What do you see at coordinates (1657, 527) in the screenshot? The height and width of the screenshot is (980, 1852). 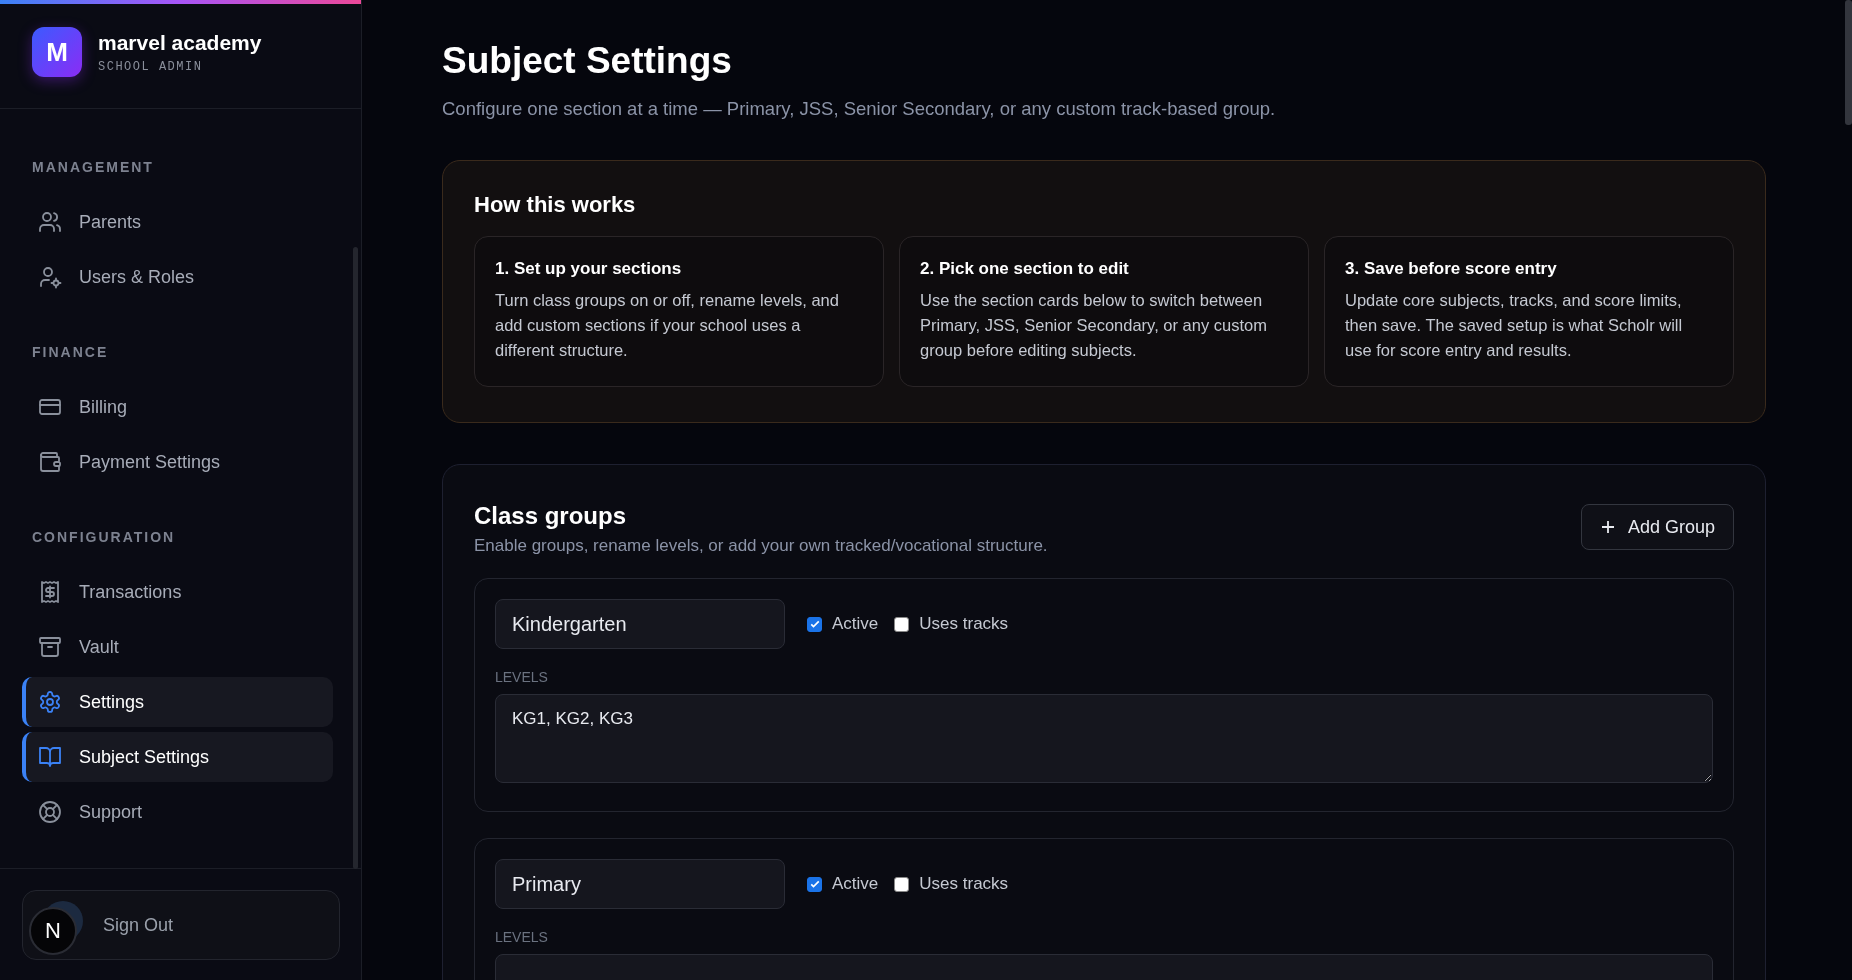 I see `add-group-button: Add Group` at bounding box center [1657, 527].